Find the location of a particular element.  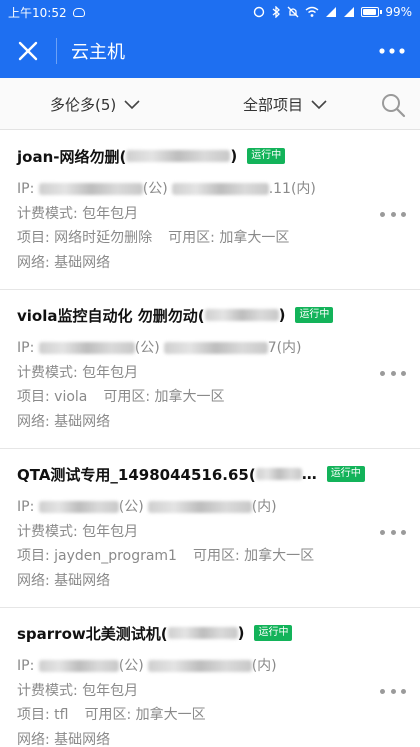

search-button is located at coordinates (393, 105).